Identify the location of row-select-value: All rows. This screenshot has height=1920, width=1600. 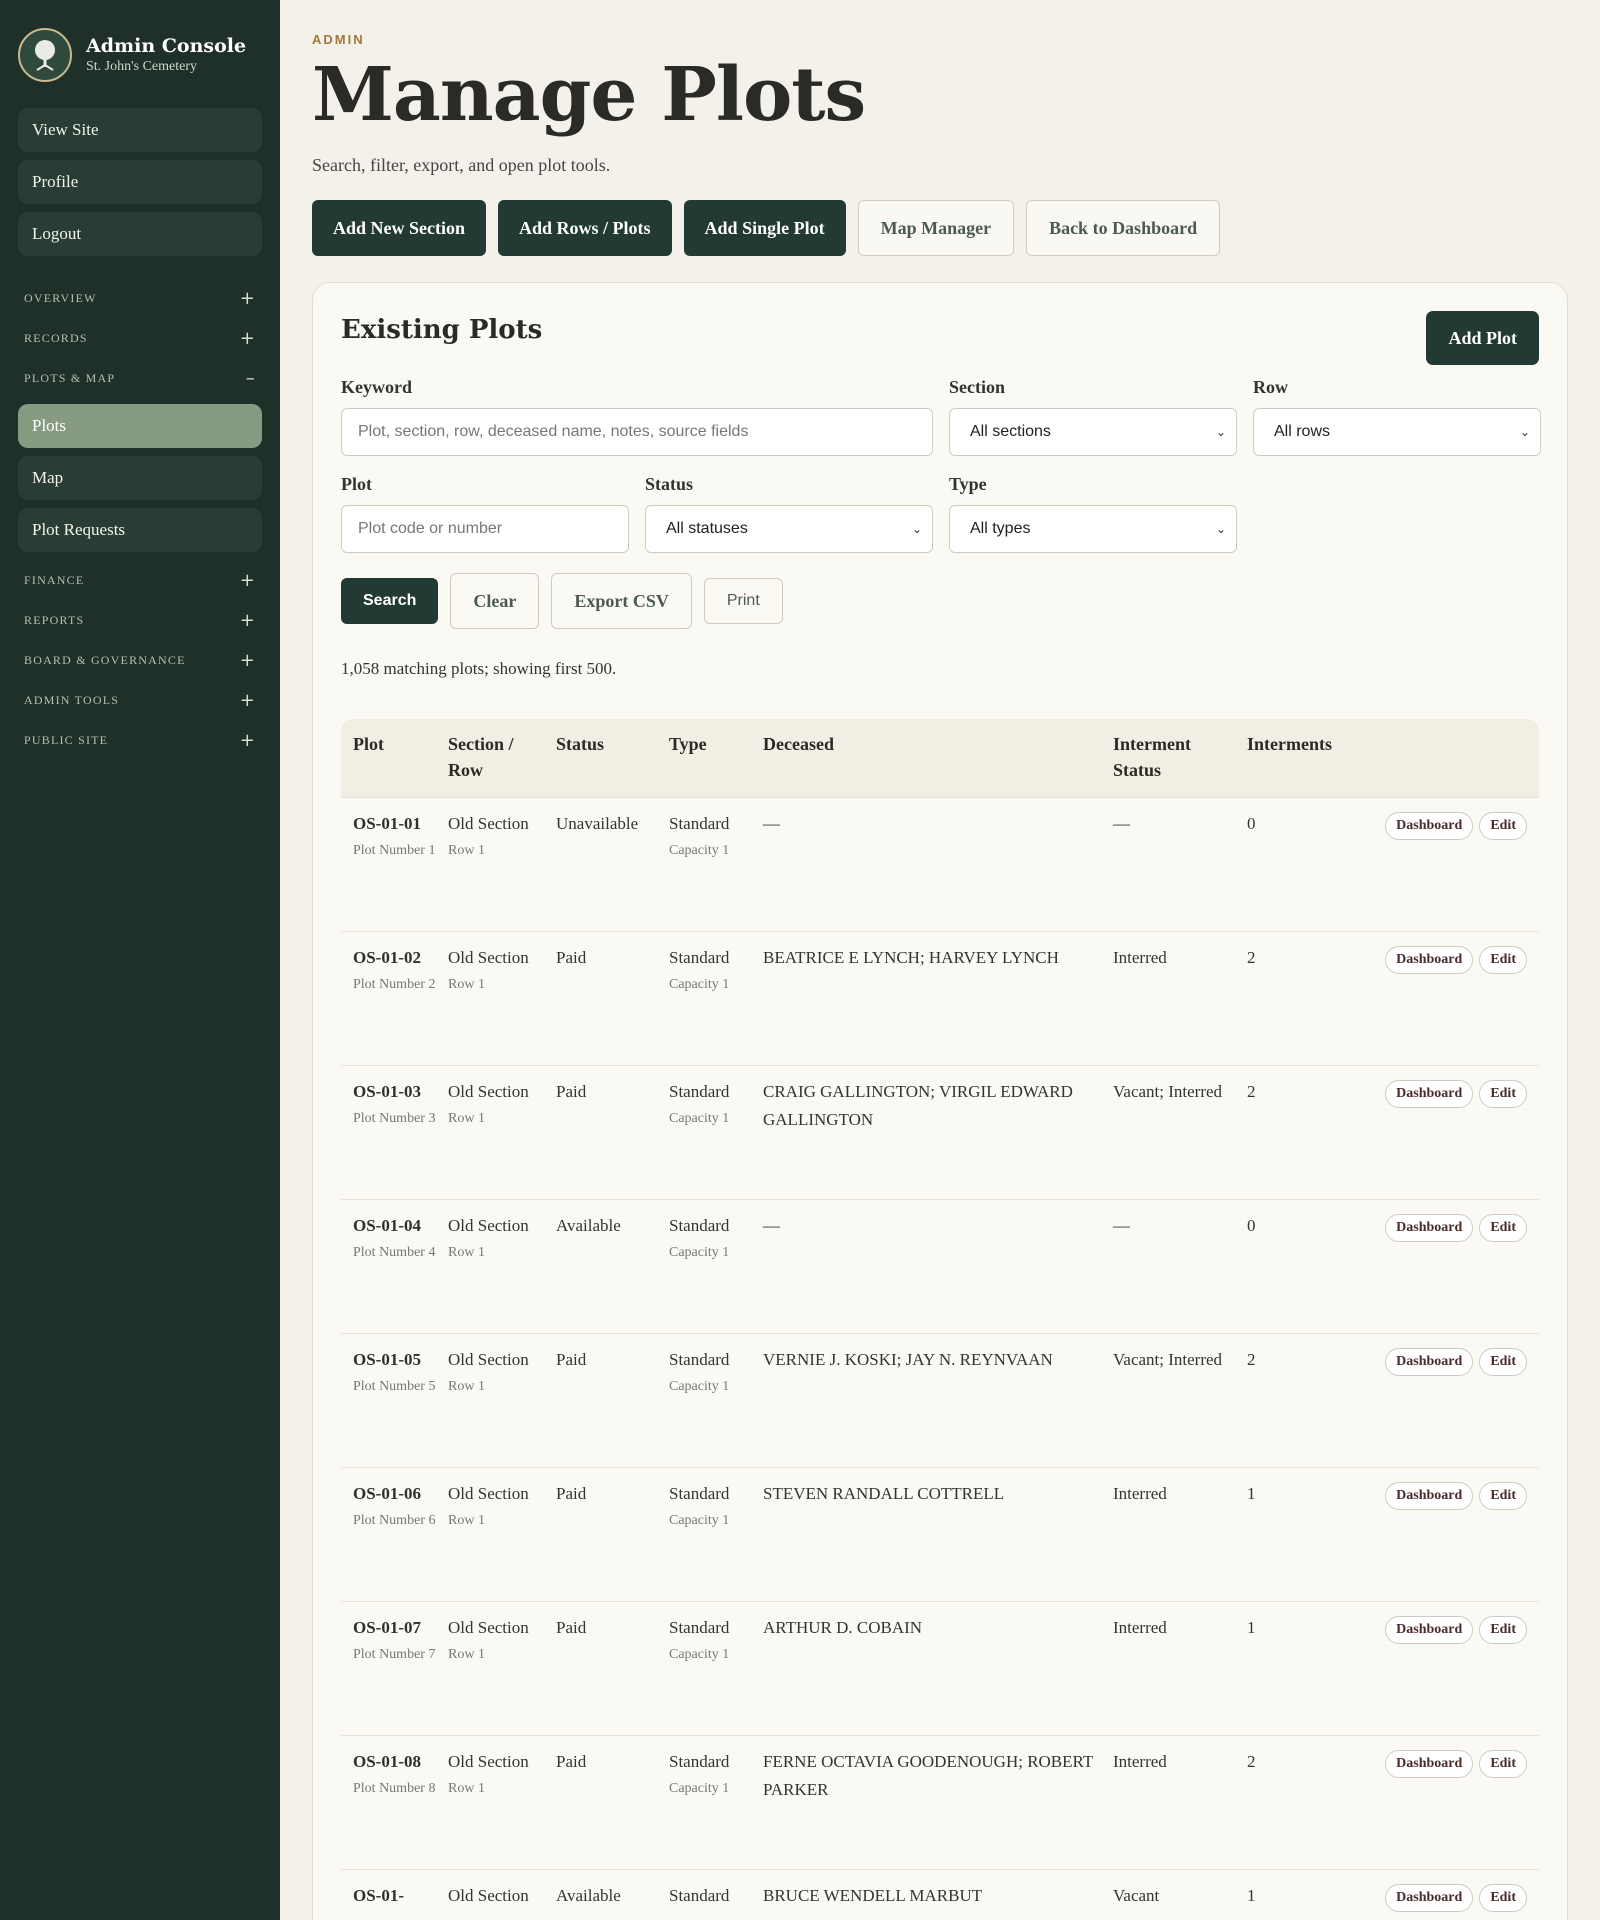
(1302, 431).